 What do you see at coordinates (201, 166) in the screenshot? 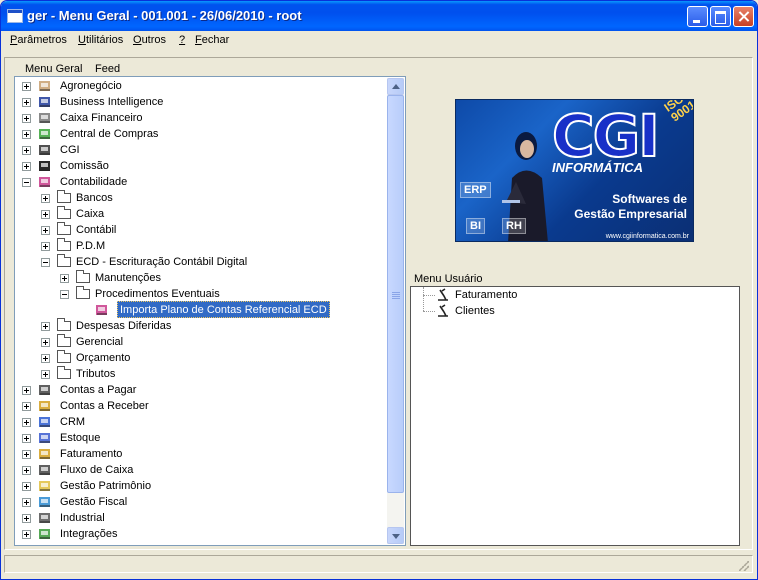
I see `tree-item-comissao: Comissão` at bounding box center [201, 166].